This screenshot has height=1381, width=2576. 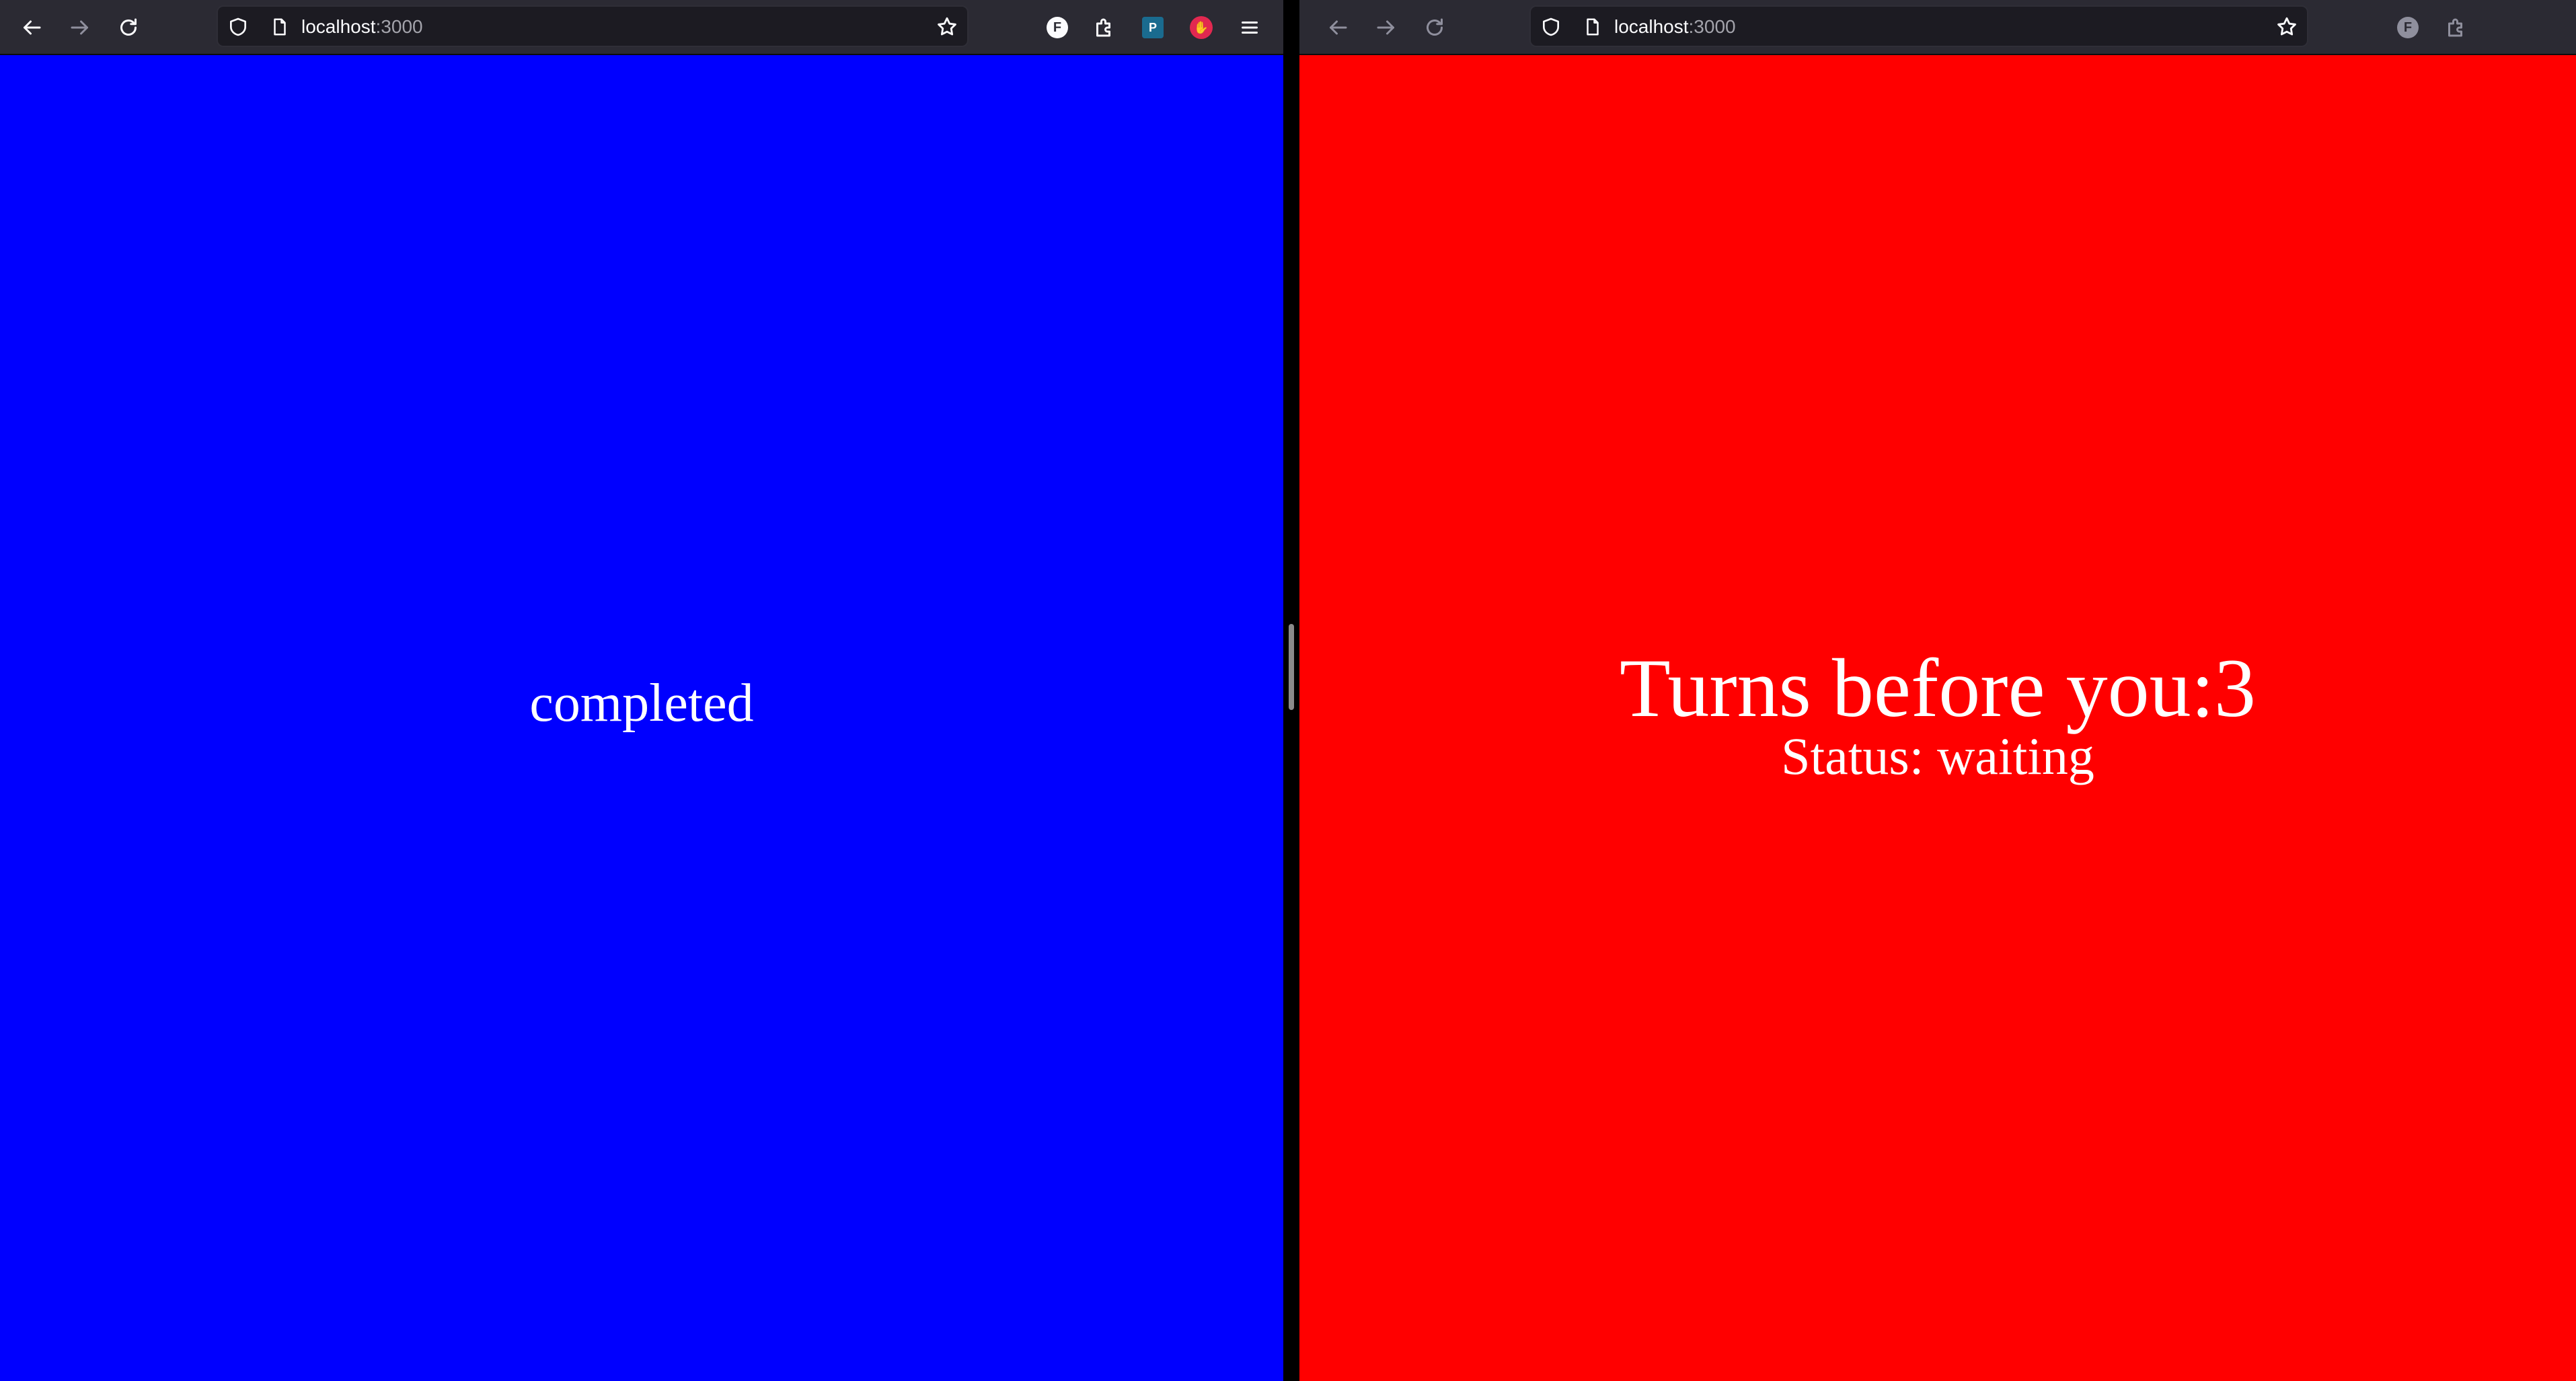 I want to click on browser-toolbar: localhost:3000 F P ✋, so click(x=641, y=27).